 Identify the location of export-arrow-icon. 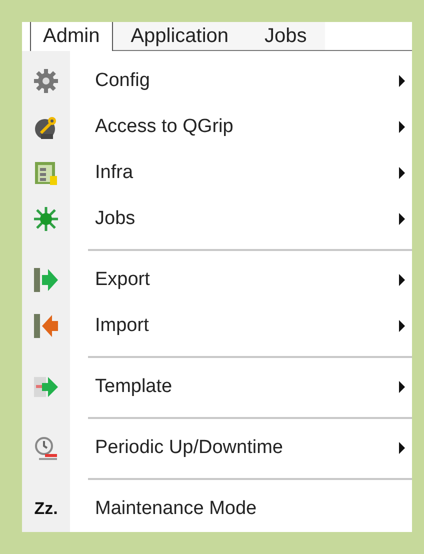
(46, 280).